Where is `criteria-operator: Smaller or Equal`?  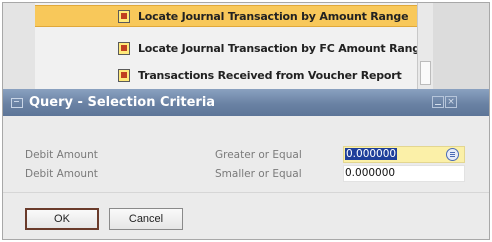 criteria-operator: Smaller or Equal is located at coordinates (258, 174).